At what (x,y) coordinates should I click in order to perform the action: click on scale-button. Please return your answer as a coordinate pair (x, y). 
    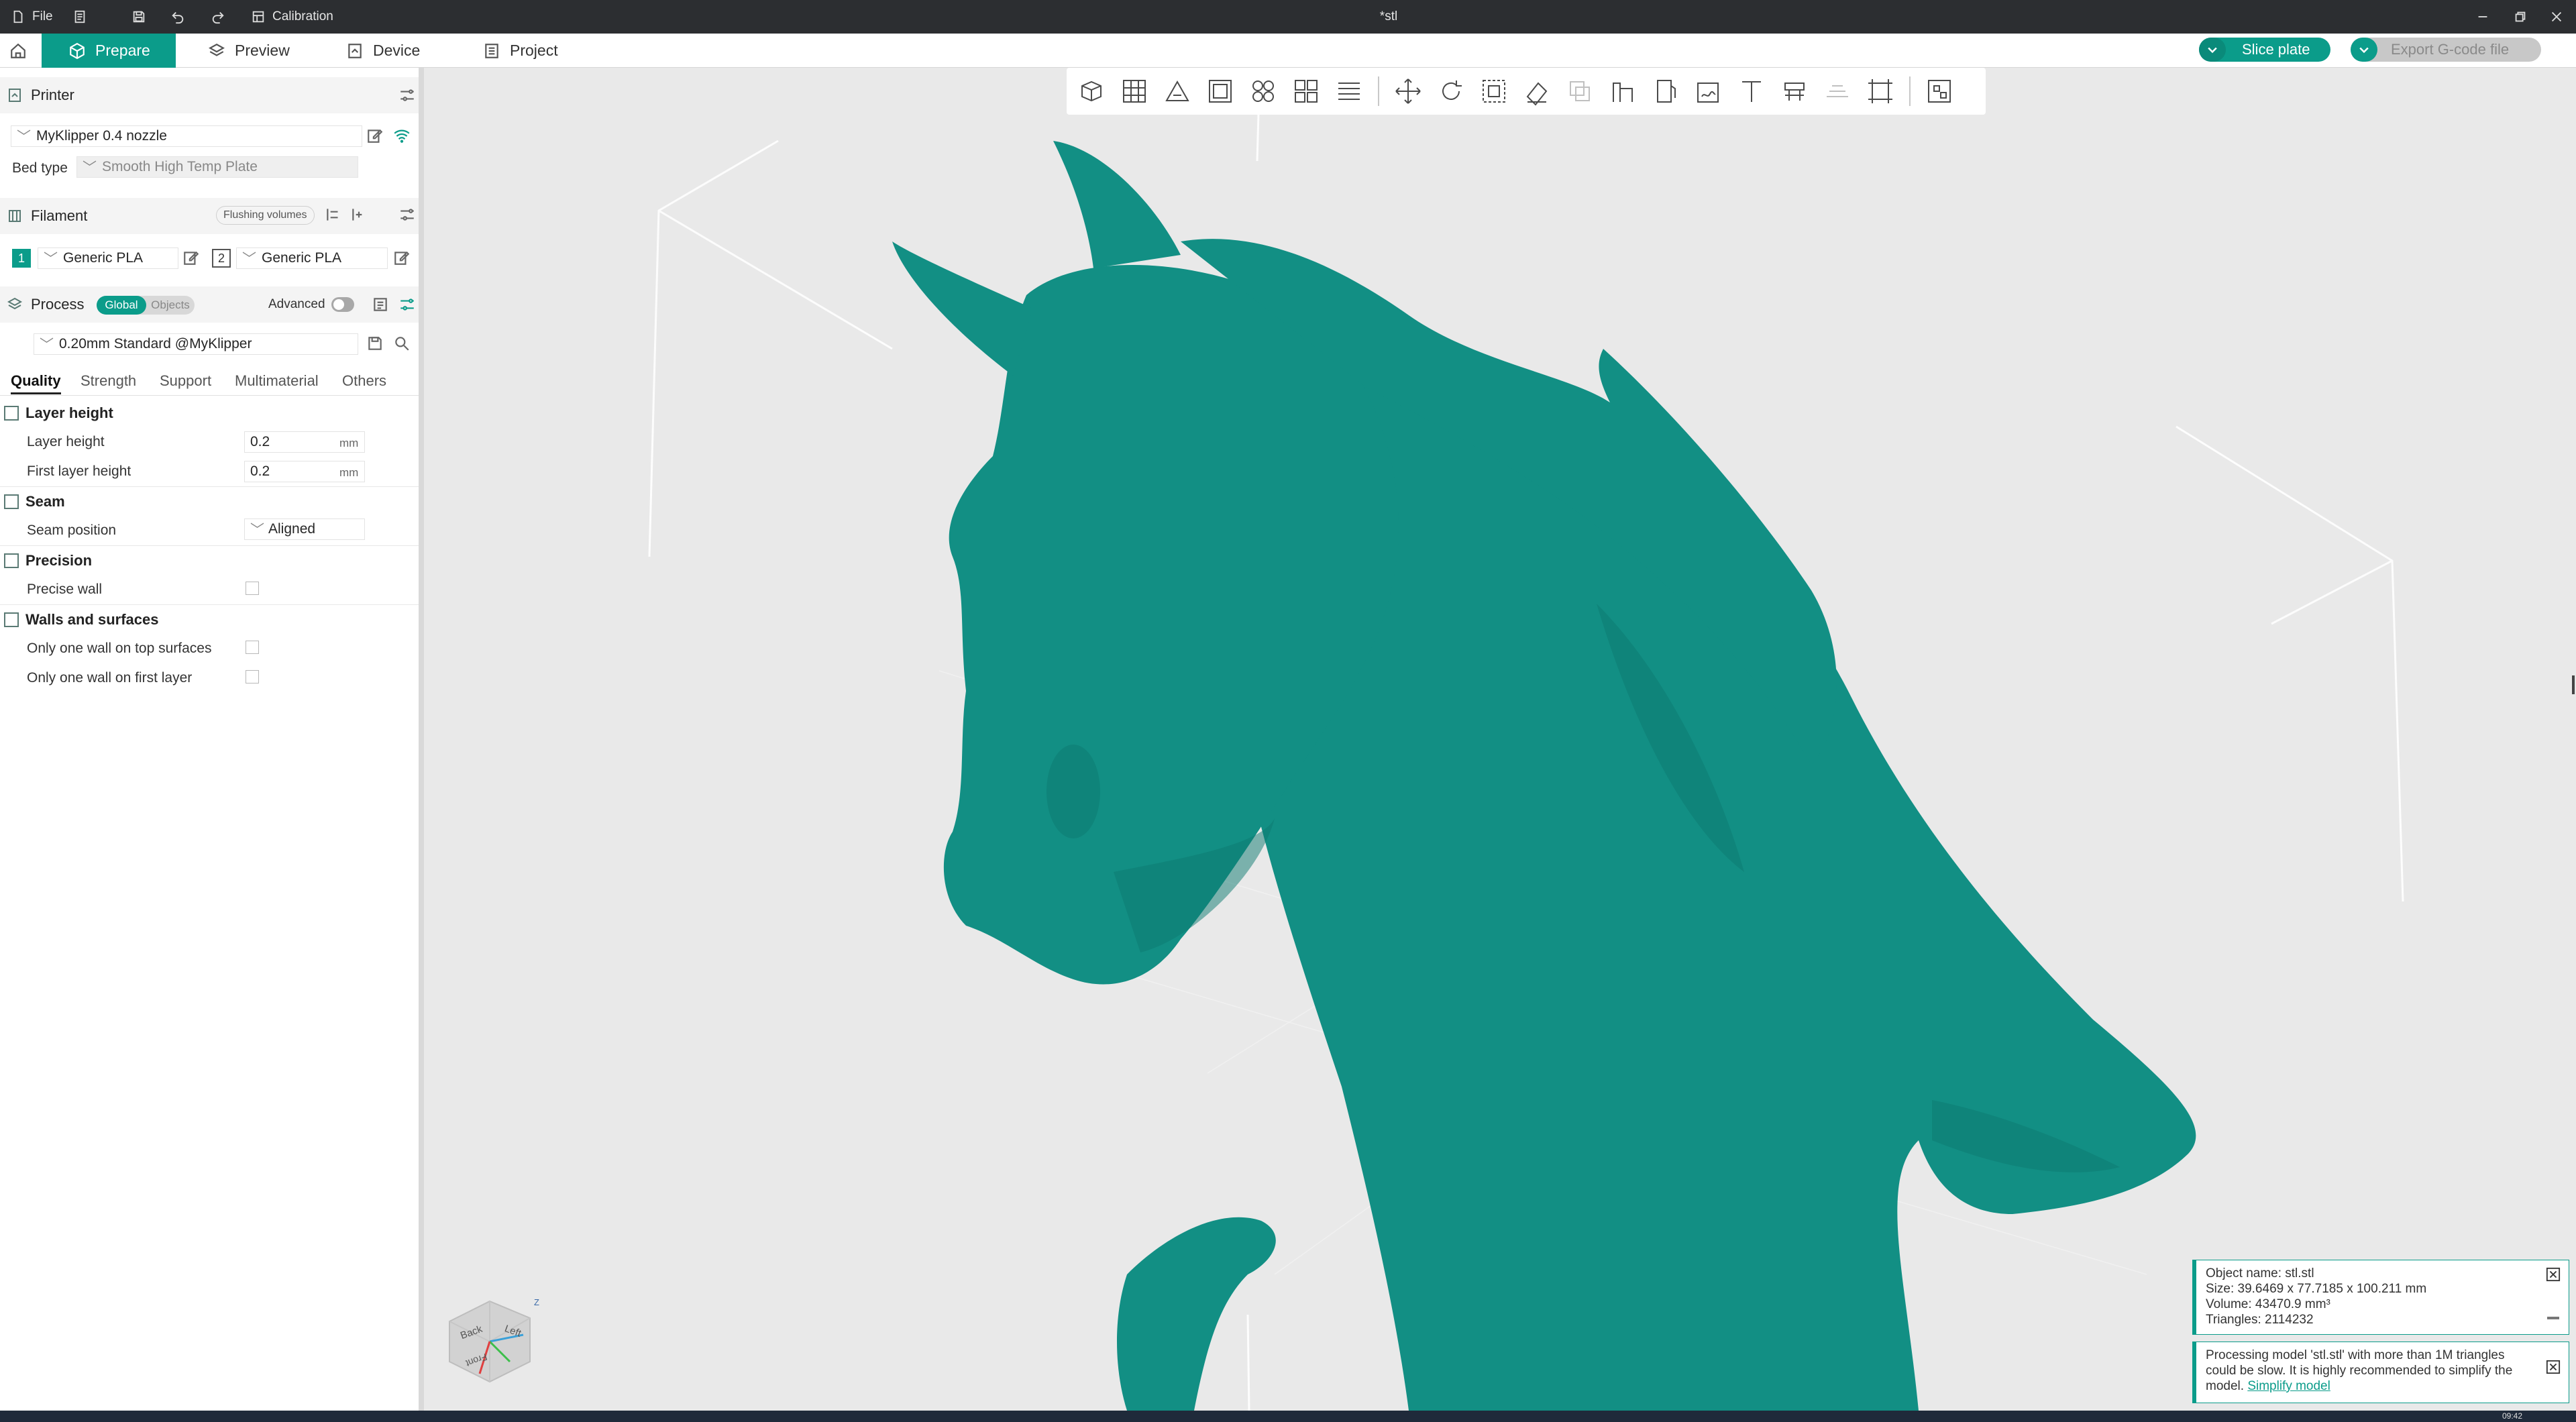
    Looking at the image, I should click on (1494, 91).